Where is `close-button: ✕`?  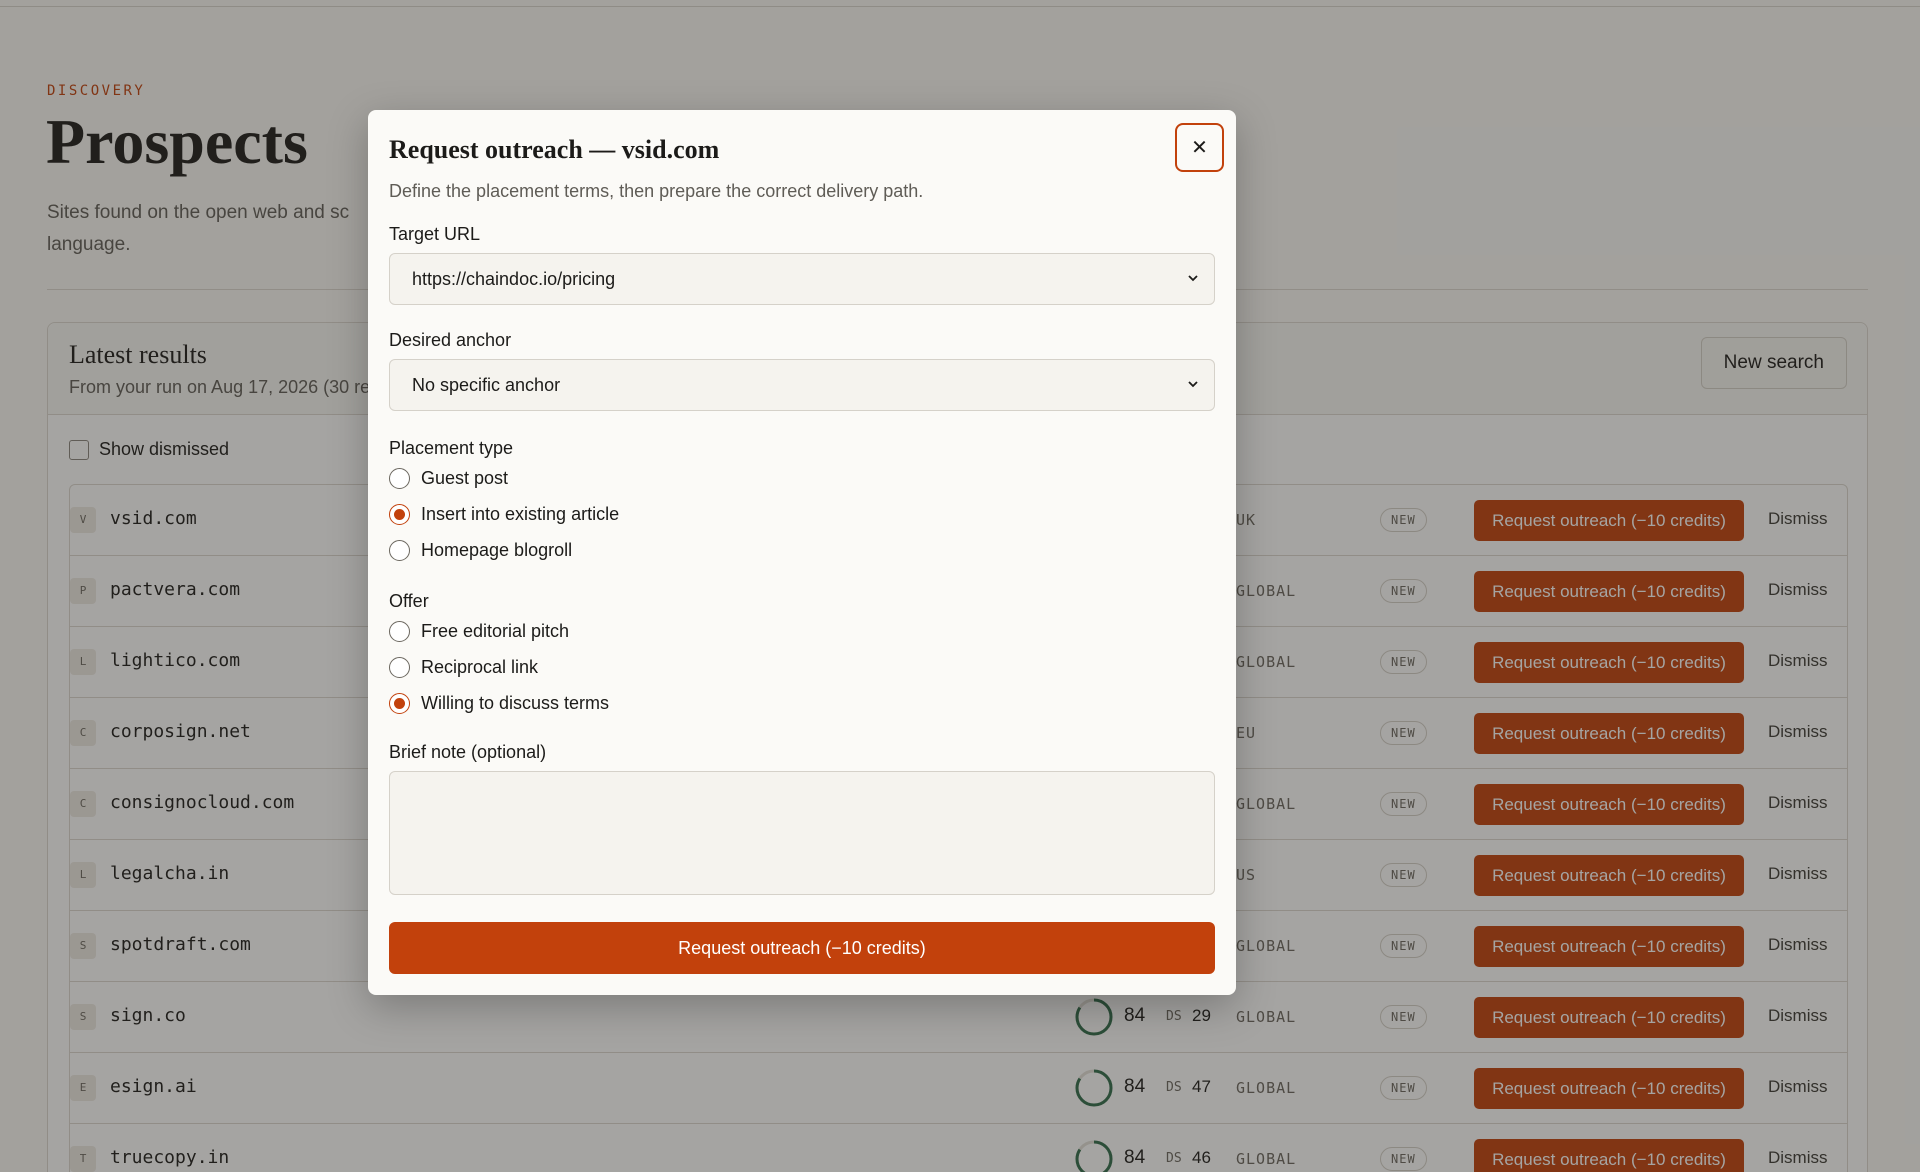 close-button: ✕ is located at coordinates (1199, 147).